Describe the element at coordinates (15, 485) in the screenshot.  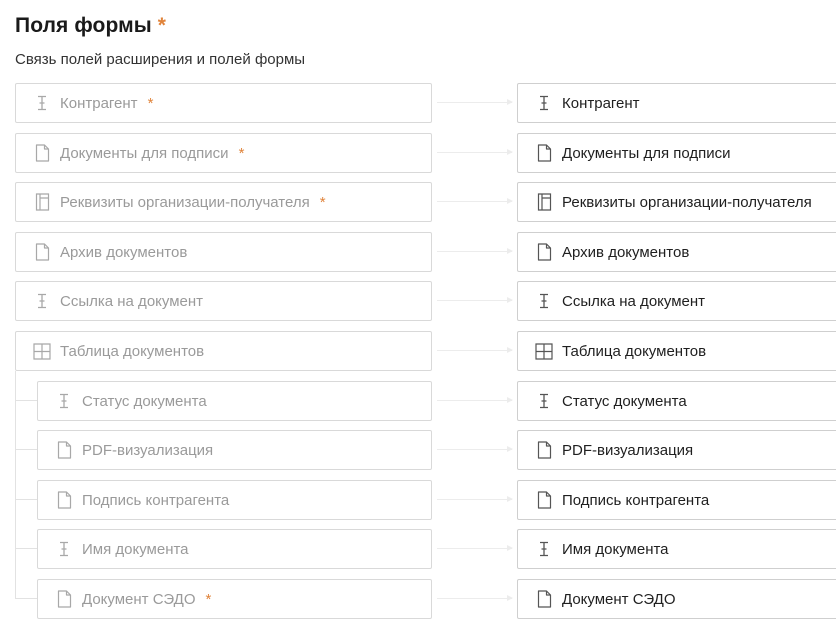
I see `tree-trunk-line` at that location.